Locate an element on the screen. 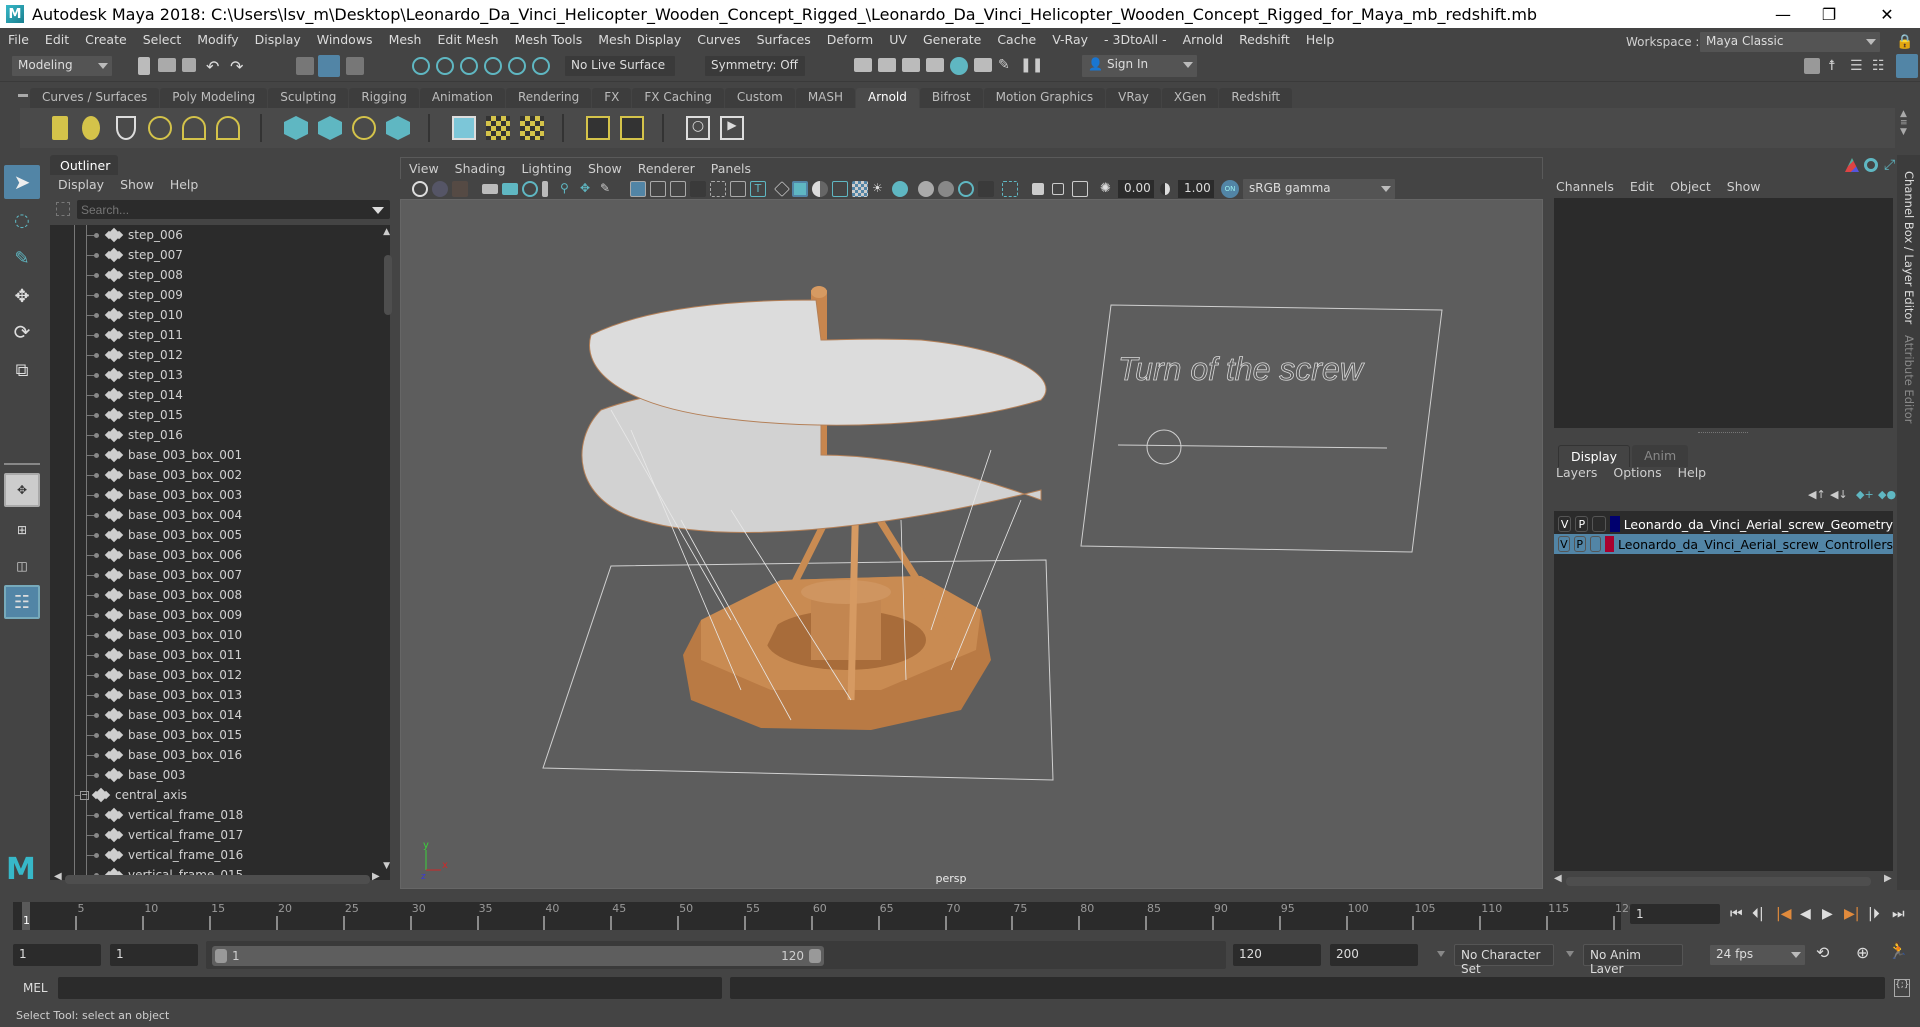 This screenshot has height=1027, width=1920. auto-key-icon is located at coordinates (1871, 165).